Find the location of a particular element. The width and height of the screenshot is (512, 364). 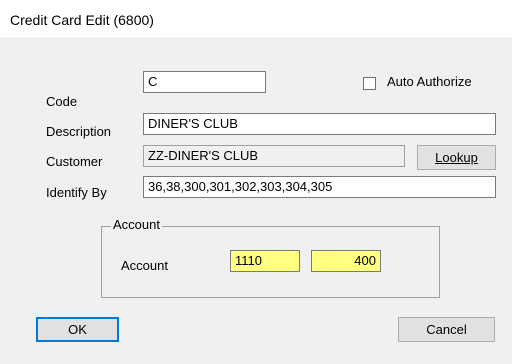

code-label: Code is located at coordinates (62, 101).